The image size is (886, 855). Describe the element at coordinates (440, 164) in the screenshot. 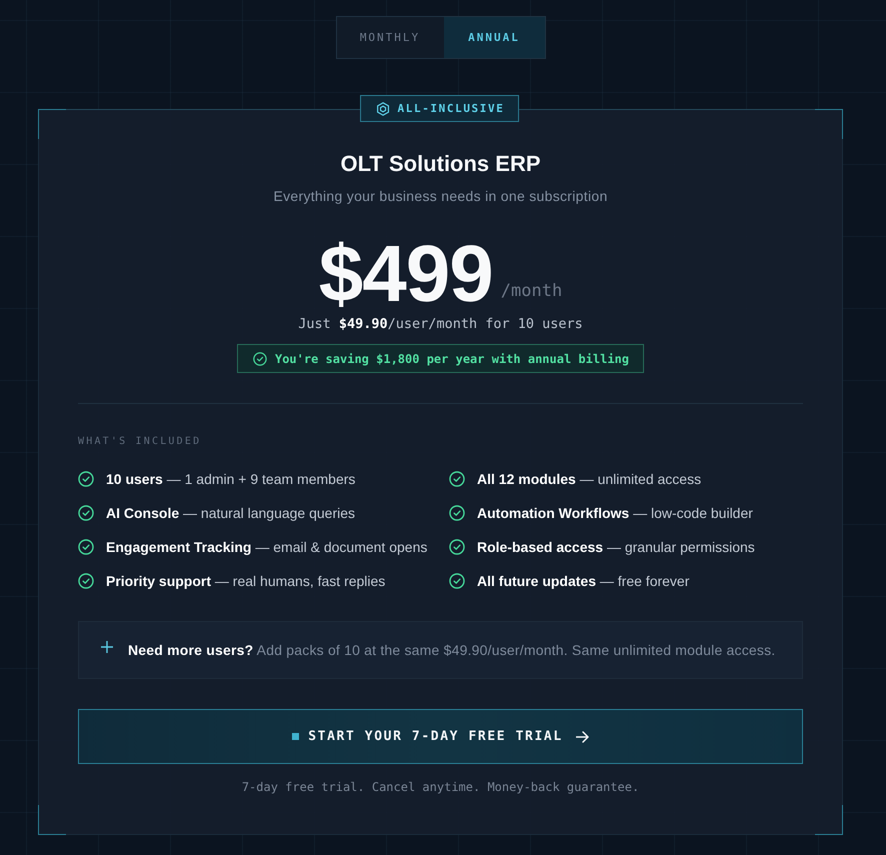

I see `plan-title: OLT Solutions ERP` at that location.